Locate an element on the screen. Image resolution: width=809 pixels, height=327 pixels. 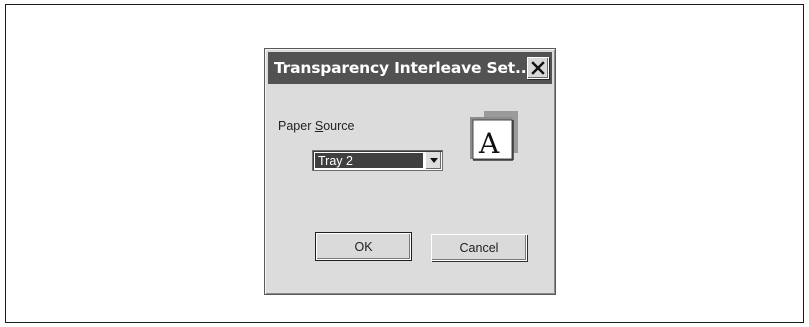
ok-button: OK is located at coordinates (363, 246).